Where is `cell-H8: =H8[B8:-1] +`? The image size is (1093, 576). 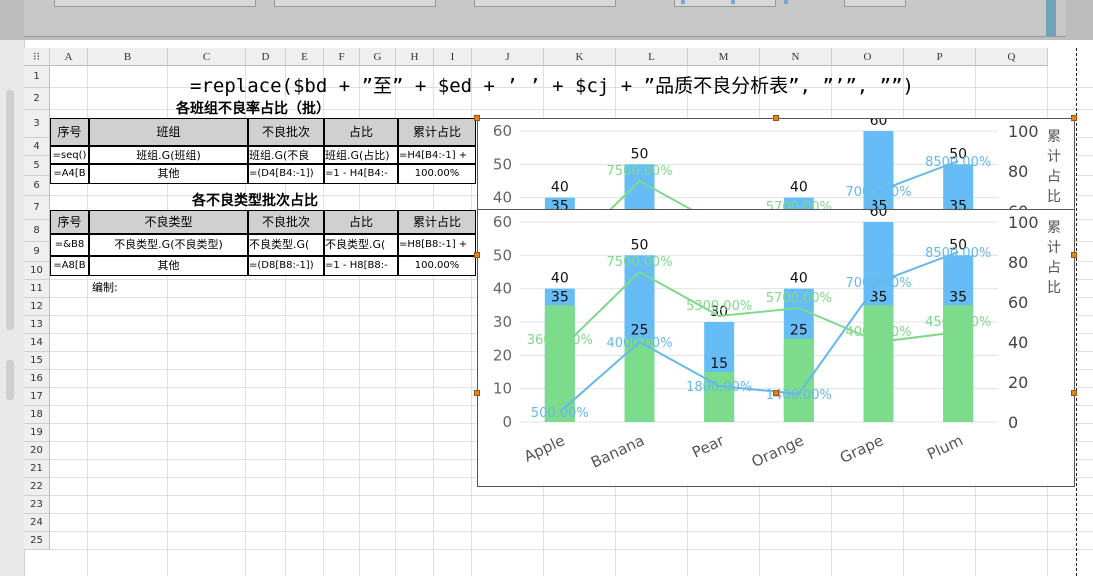 cell-H8: =H8[B8:-1] + is located at coordinates (437, 245).